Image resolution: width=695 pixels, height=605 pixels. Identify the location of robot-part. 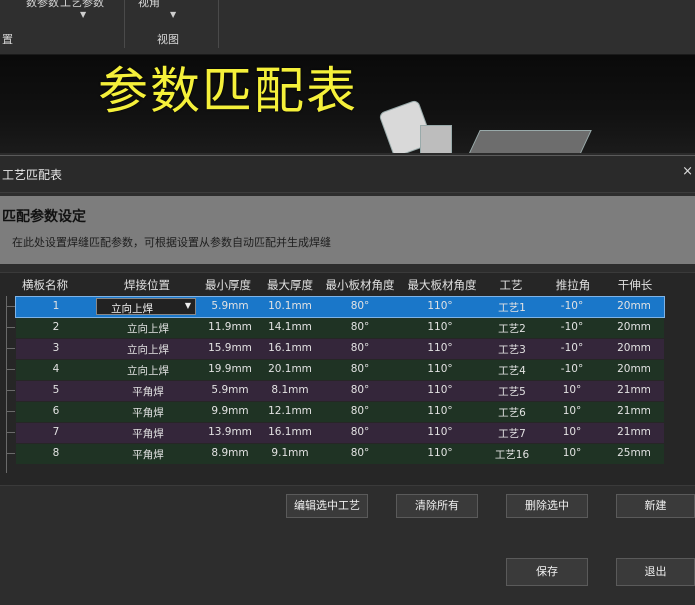
(436, 139).